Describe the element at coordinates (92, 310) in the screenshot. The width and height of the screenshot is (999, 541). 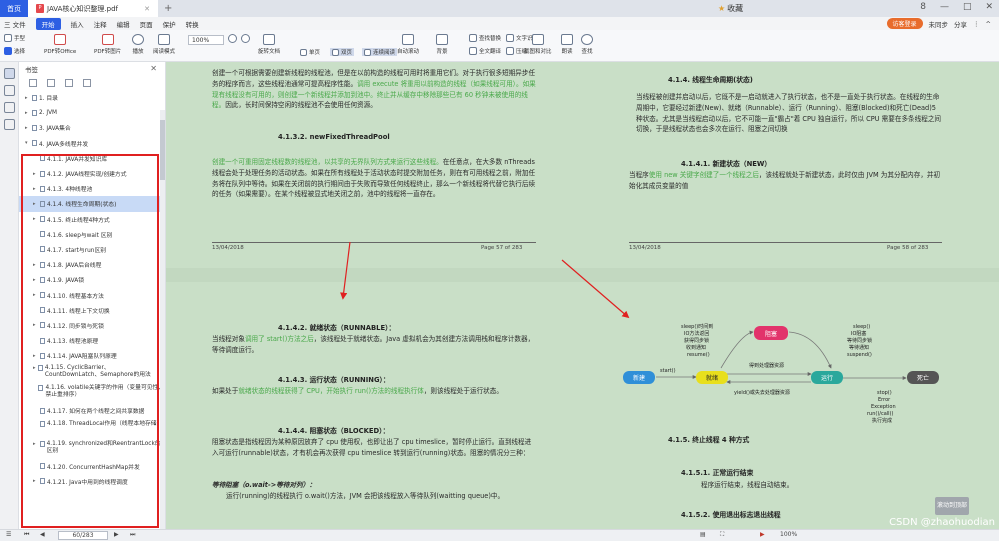
I see `bookmark-item: 4.1.11. 线程上下文切换` at that location.